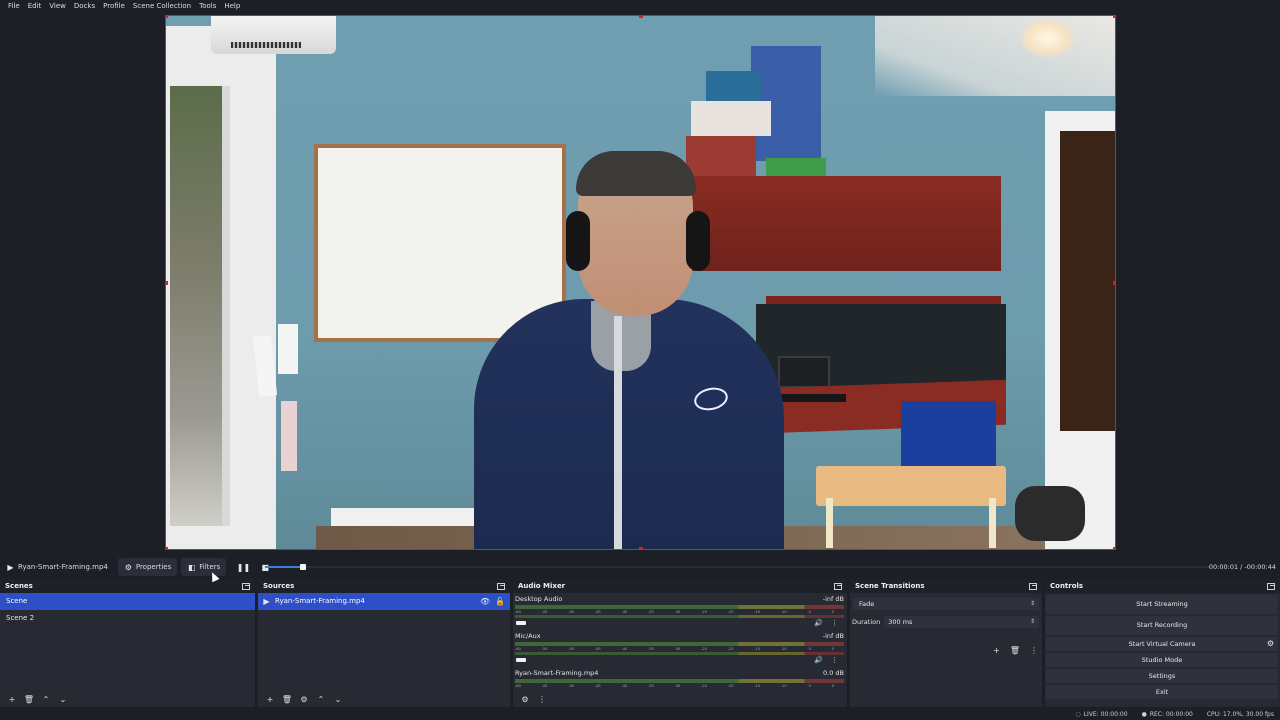  I want to click on media-seek-slider, so click(737, 567).